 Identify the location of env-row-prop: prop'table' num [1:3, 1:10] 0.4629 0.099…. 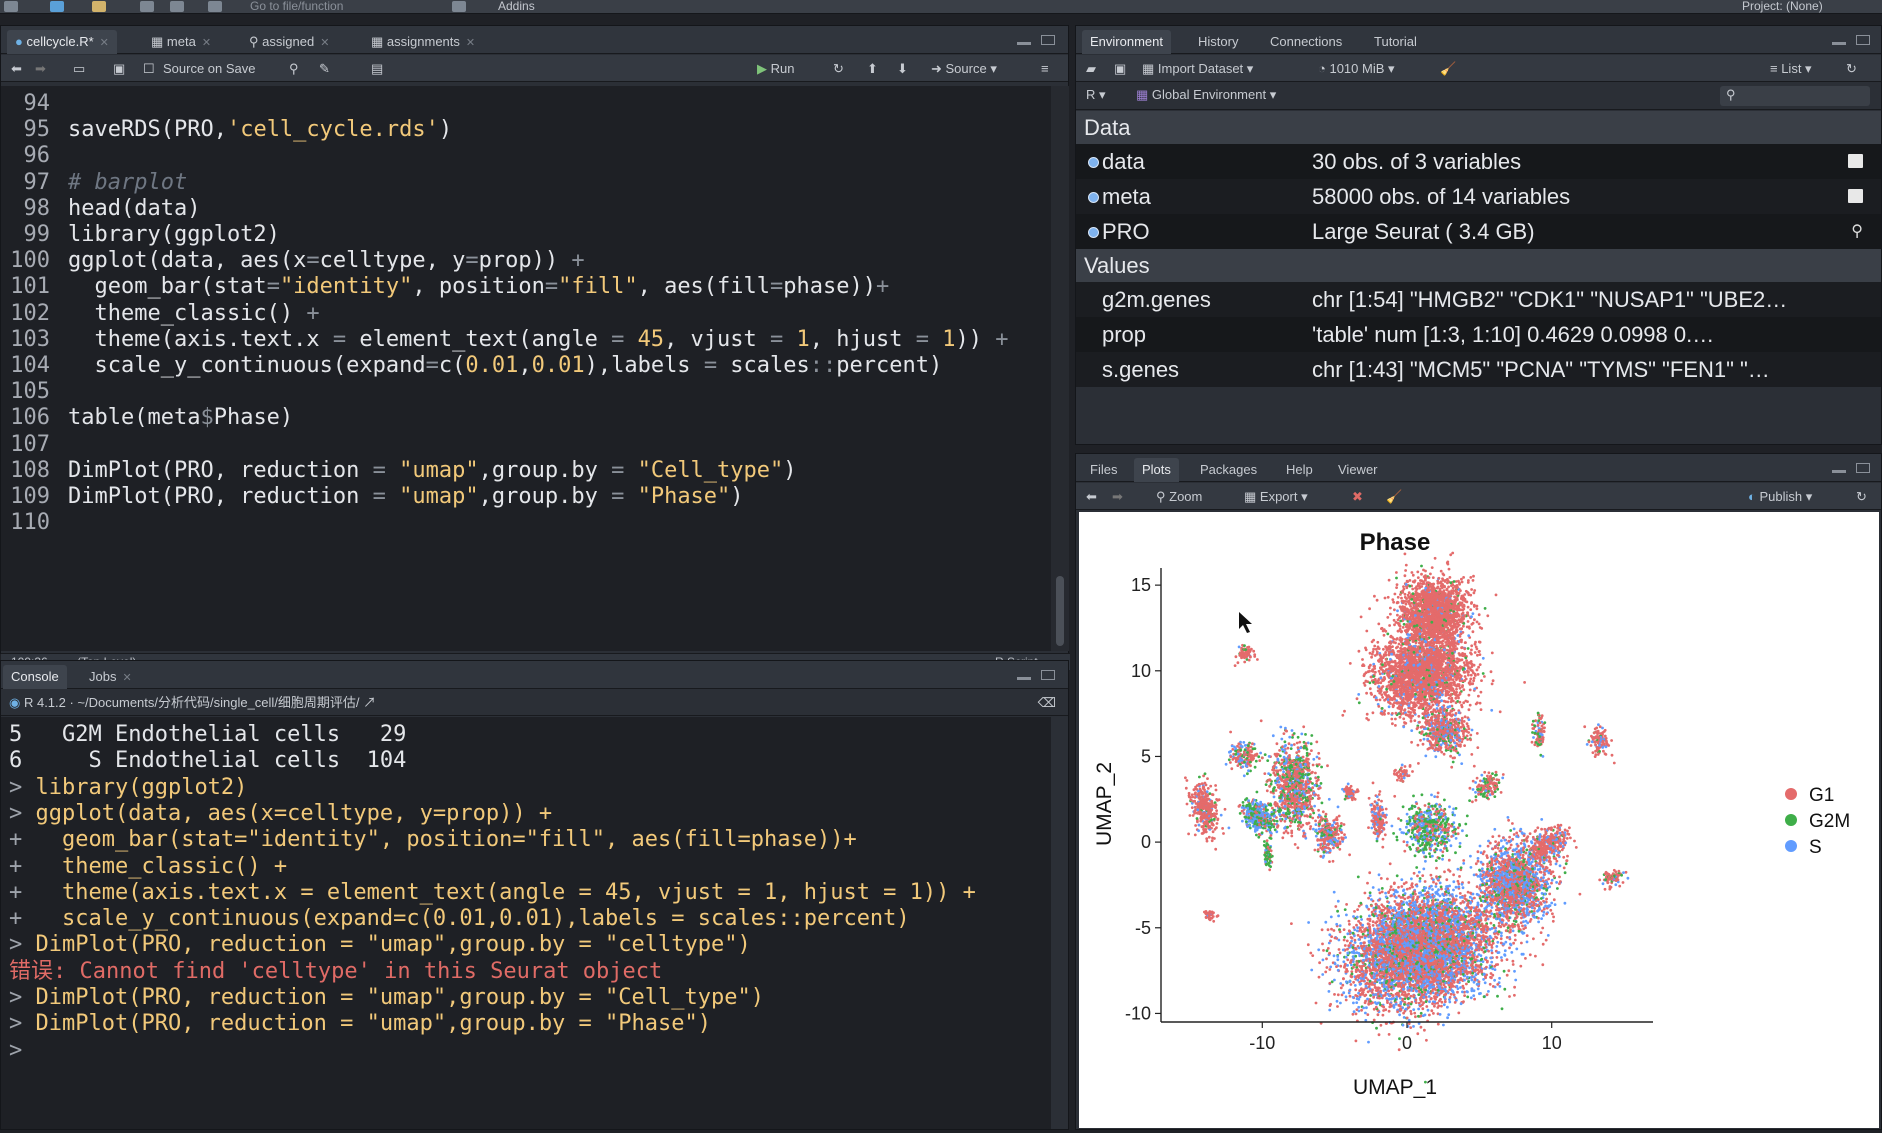
(1478, 334).